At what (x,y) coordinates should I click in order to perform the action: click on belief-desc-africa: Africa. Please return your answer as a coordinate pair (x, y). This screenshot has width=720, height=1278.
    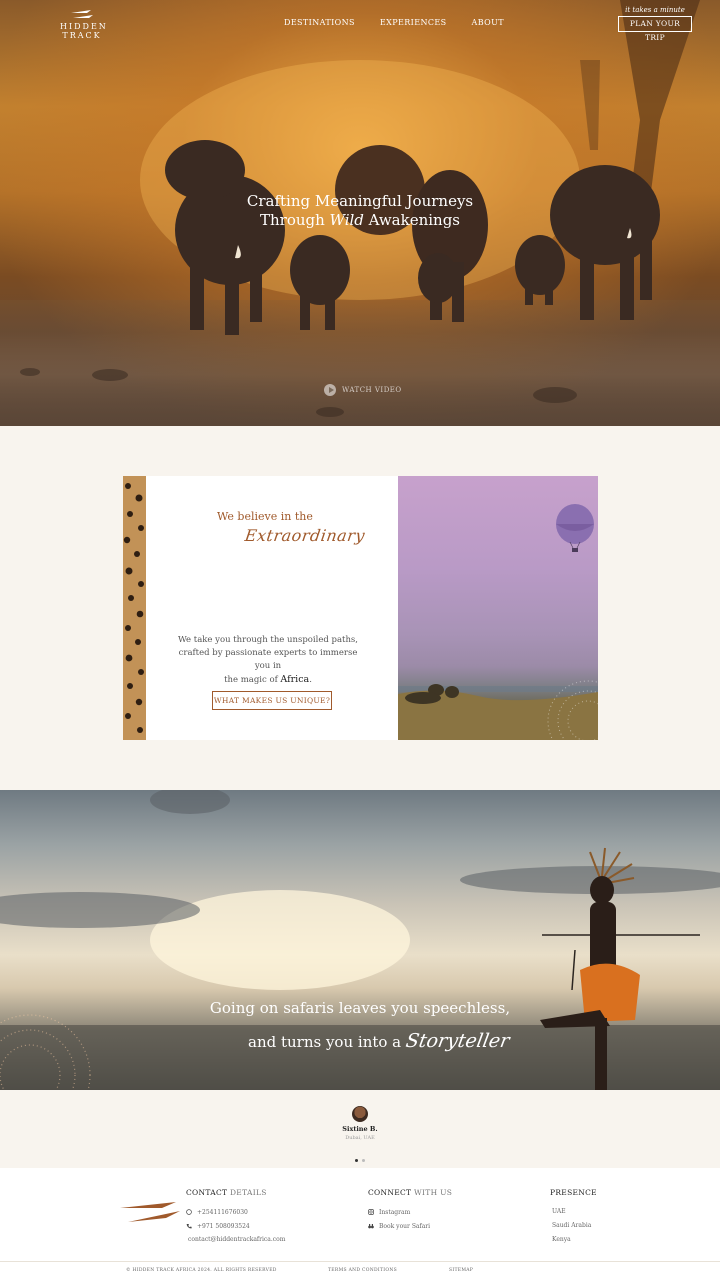
    Looking at the image, I should click on (295, 679).